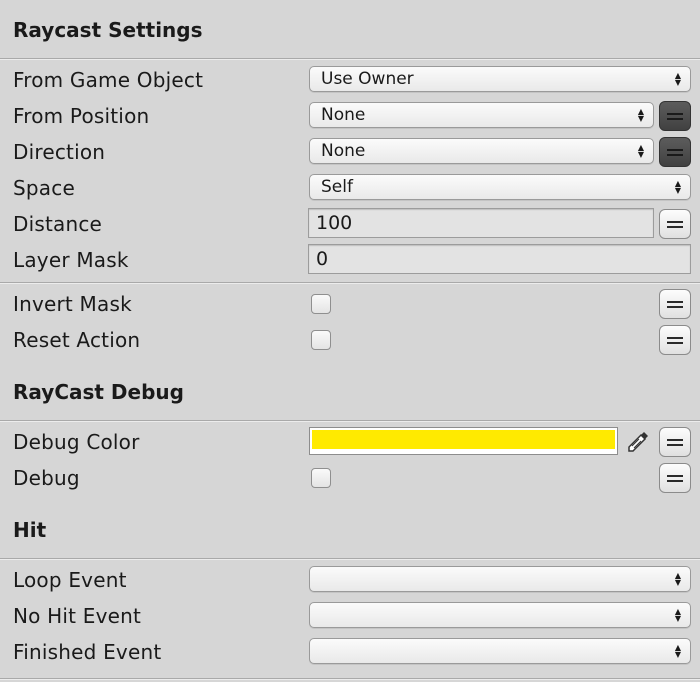  What do you see at coordinates (72, 304) in the screenshot?
I see `field-label: Invert Mask` at bounding box center [72, 304].